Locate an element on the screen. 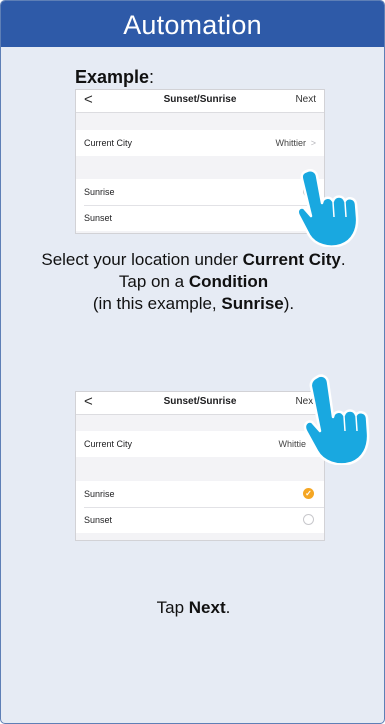 This screenshot has height=724, width=385. sunrise-emphasis: Sunrise is located at coordinates (252, 303).